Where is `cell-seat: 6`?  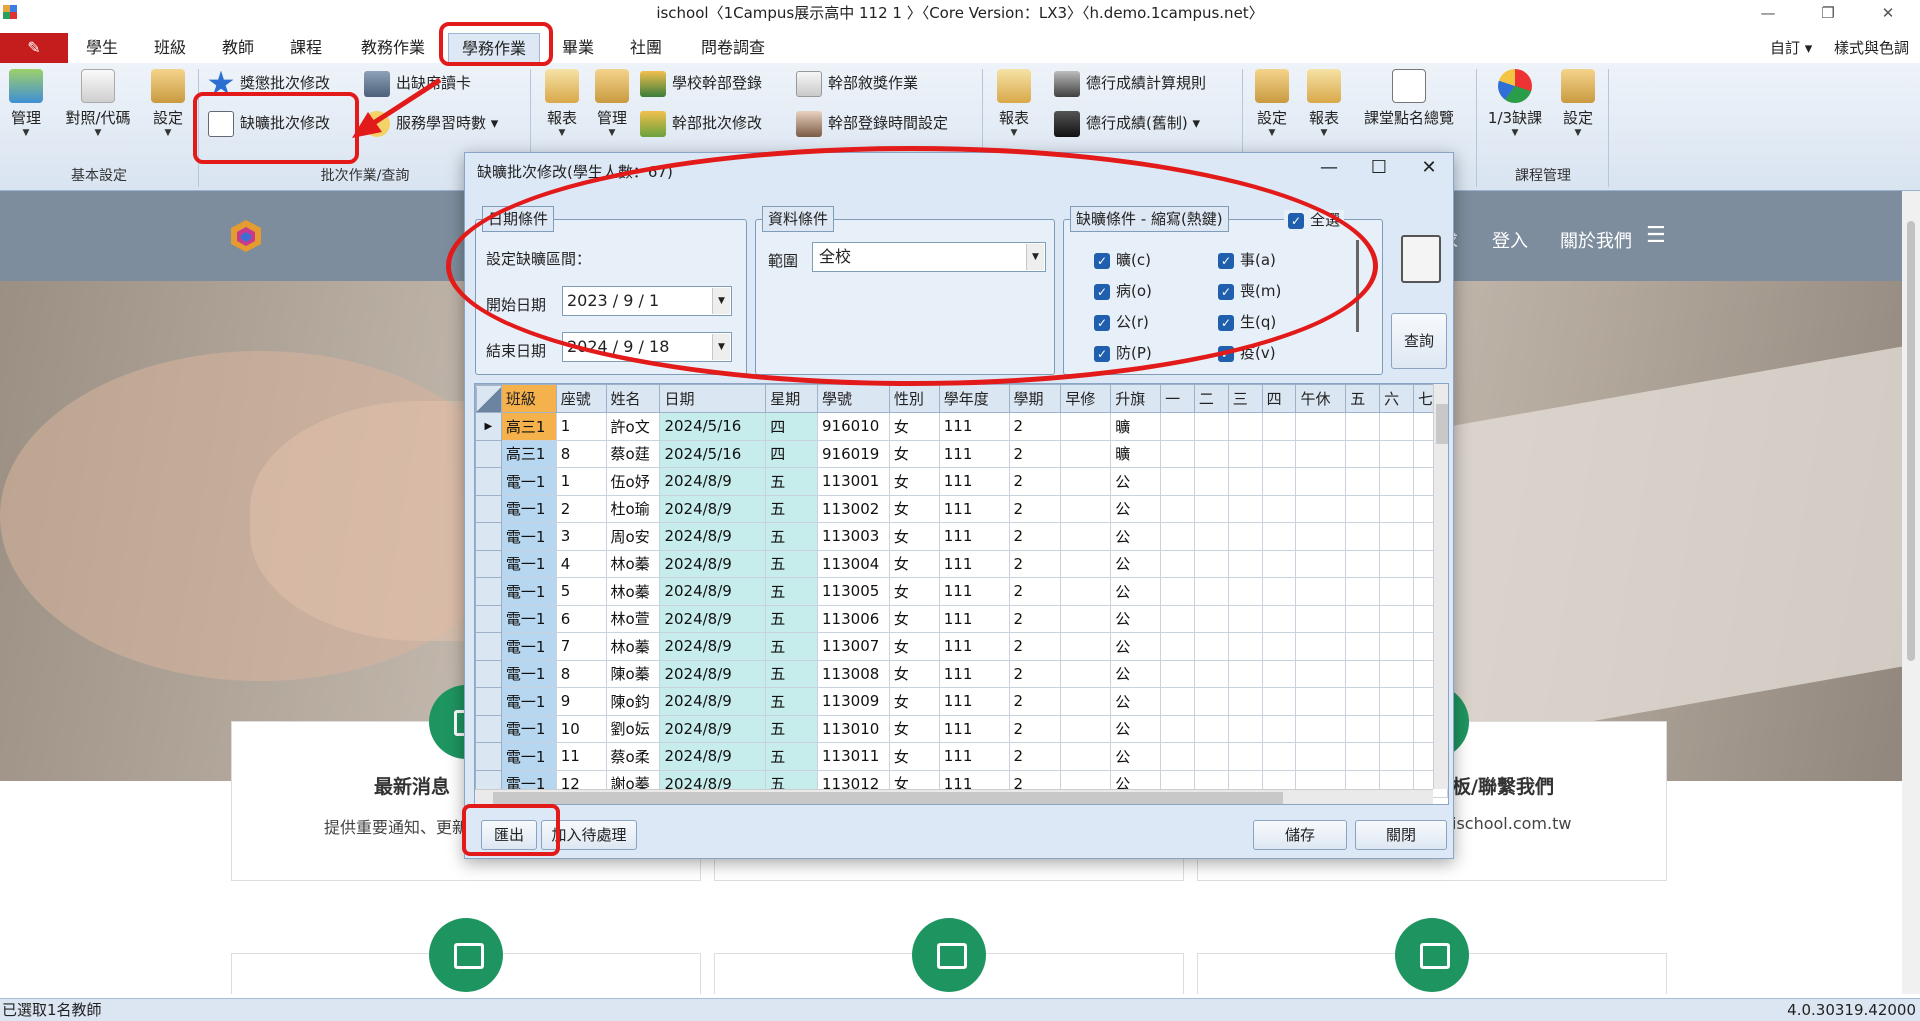 cell-seat: 6 is located at coordinates (581, 618).